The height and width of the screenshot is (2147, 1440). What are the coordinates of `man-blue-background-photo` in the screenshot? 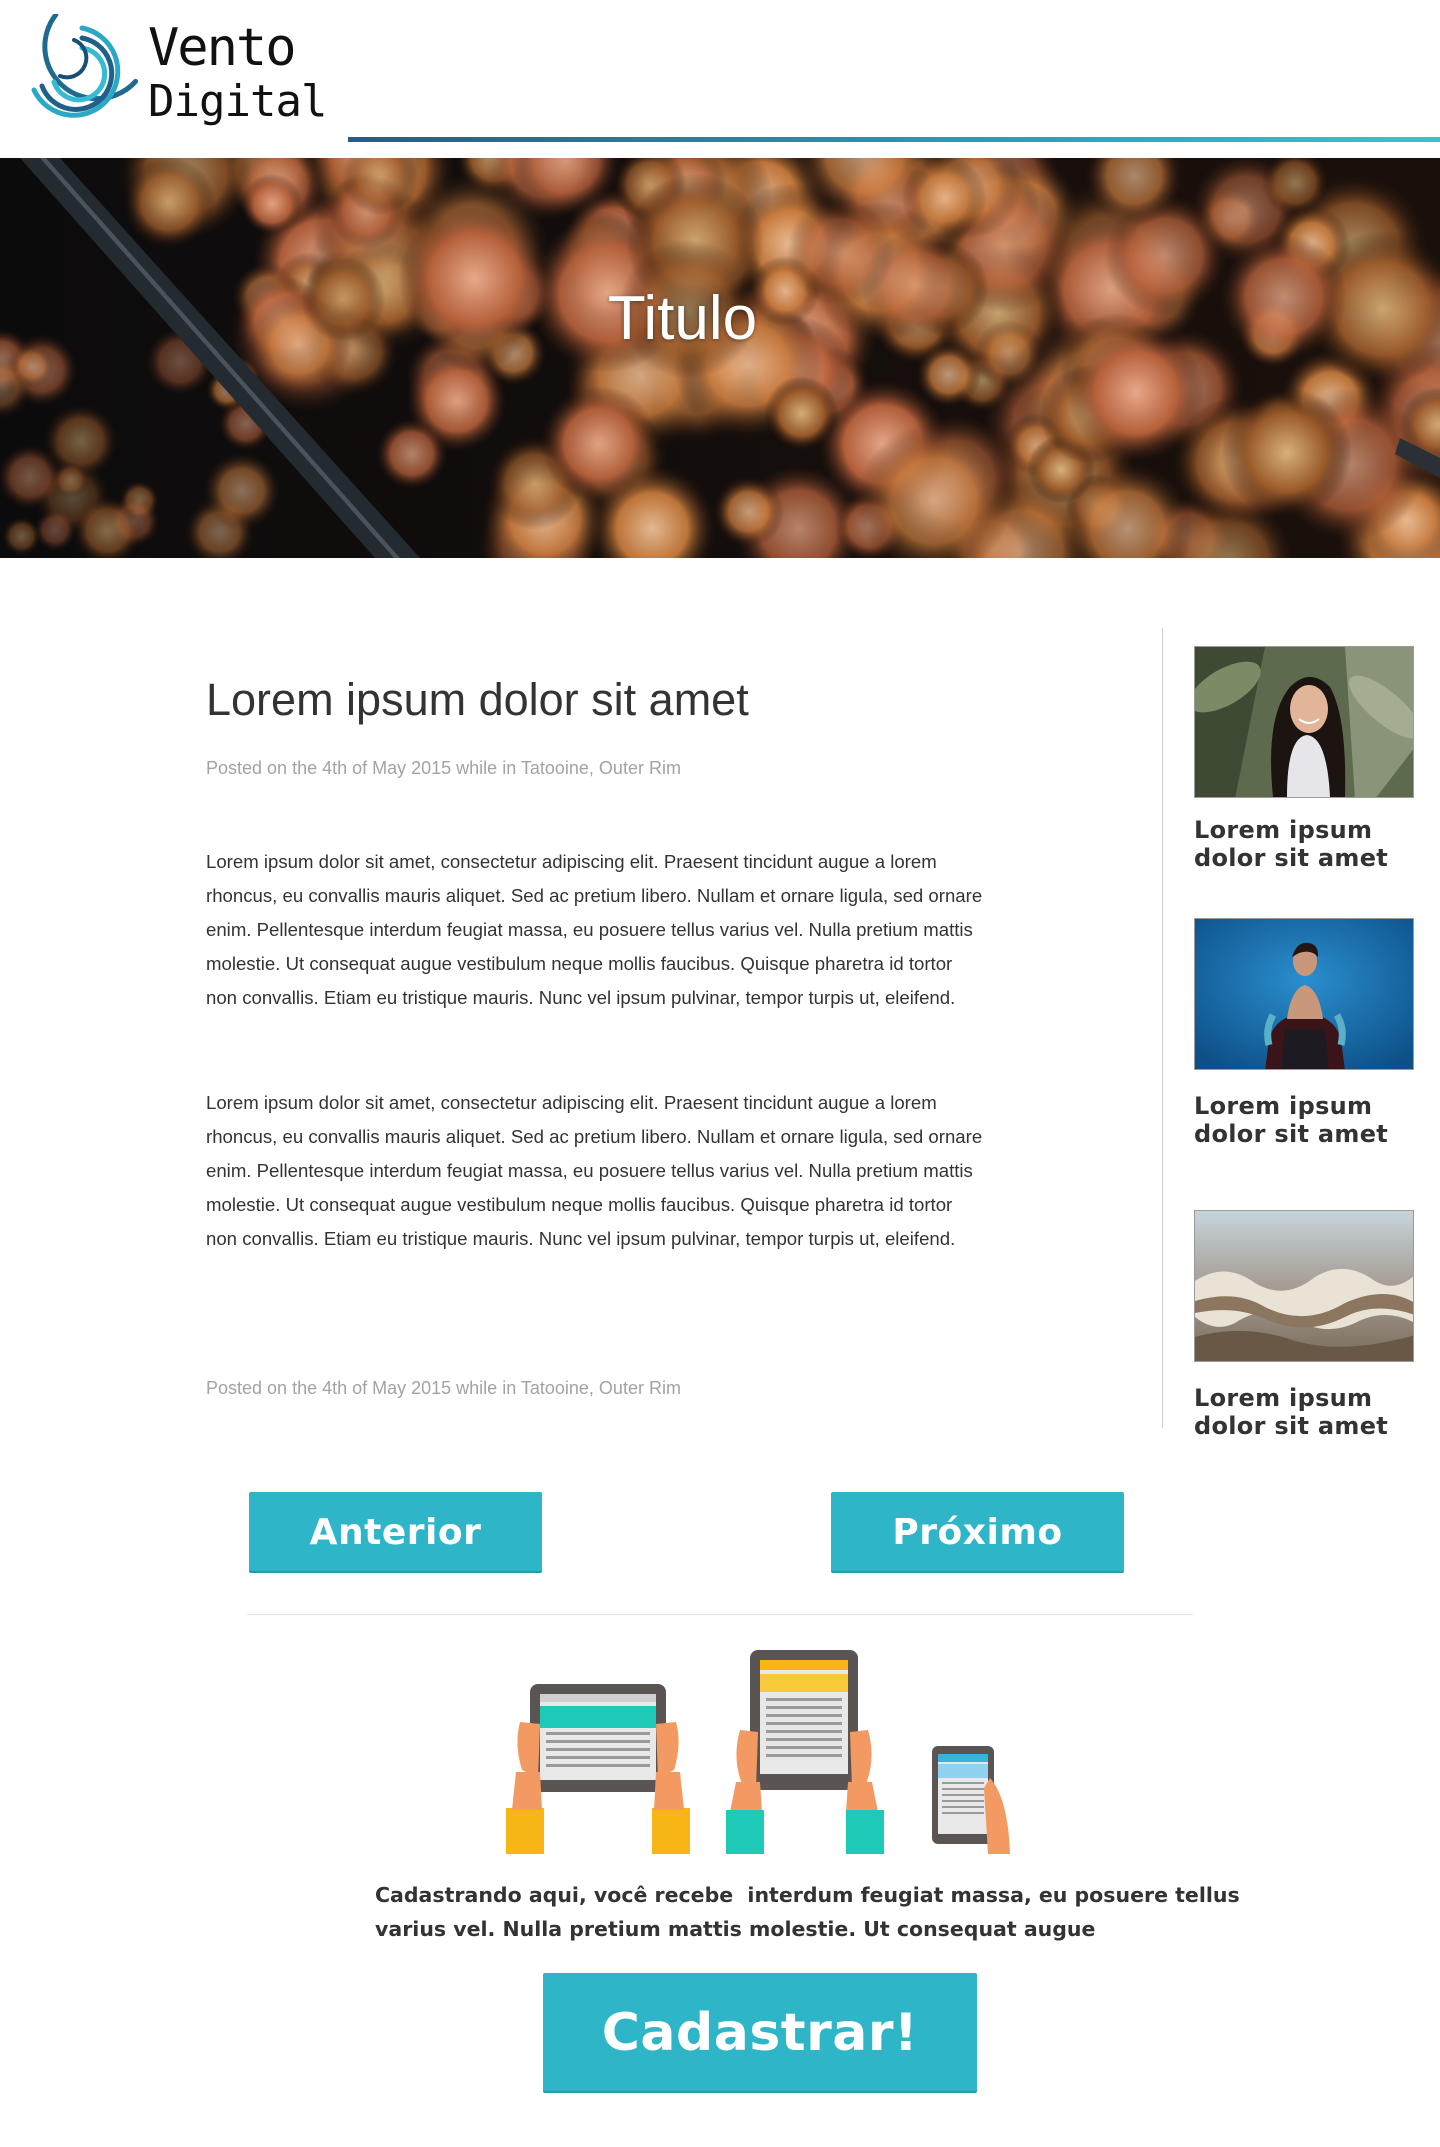 It's located at (1304, 994).